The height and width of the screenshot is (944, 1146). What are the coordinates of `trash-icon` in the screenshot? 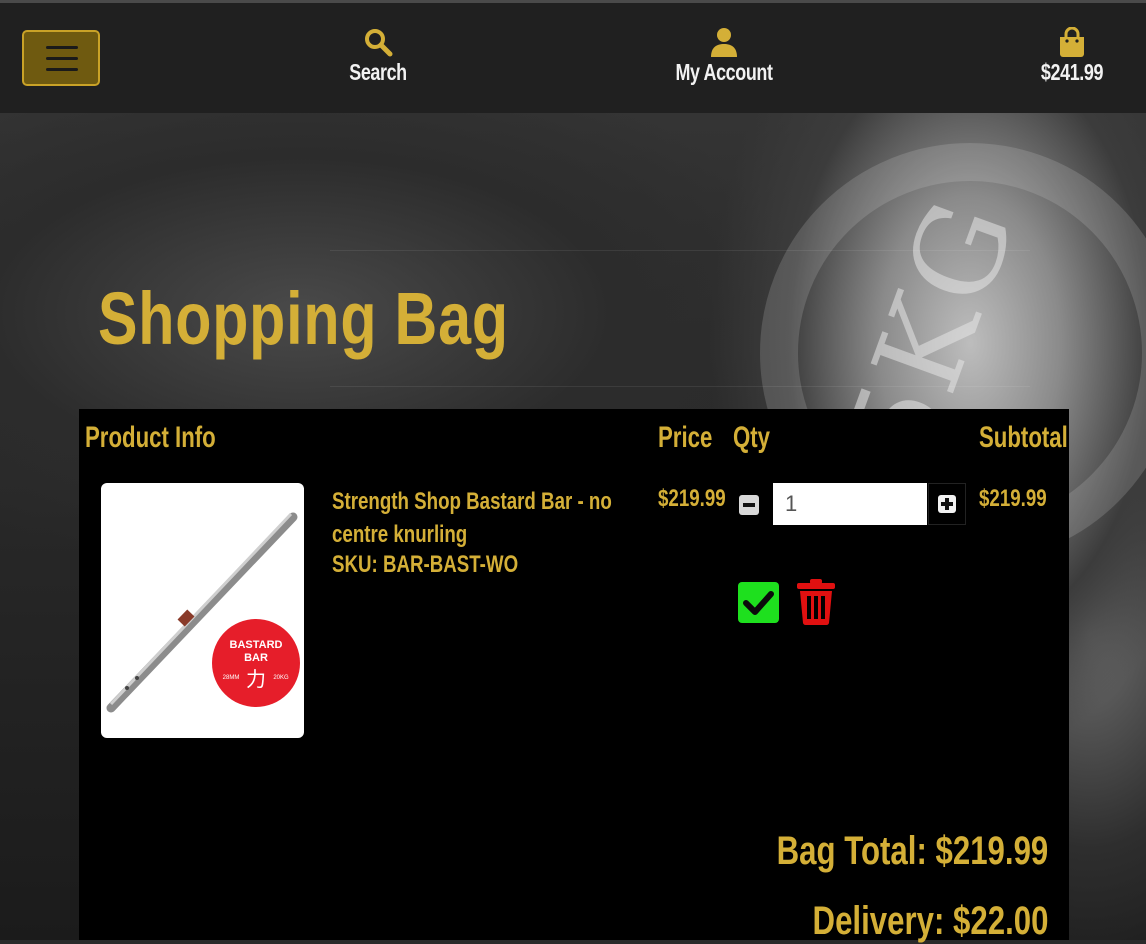 It's located at (816, 602).